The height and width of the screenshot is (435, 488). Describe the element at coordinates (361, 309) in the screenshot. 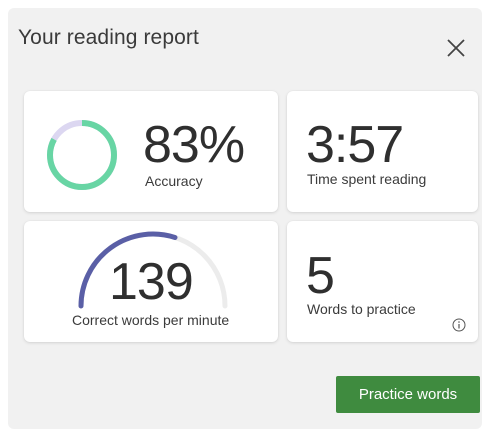

I see `words-label: Words to practice` at that location.